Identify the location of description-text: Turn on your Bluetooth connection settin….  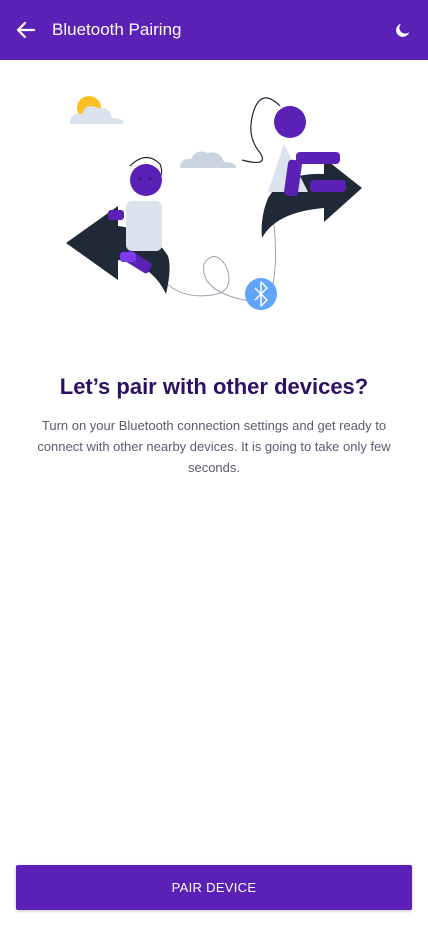
(214, 446).